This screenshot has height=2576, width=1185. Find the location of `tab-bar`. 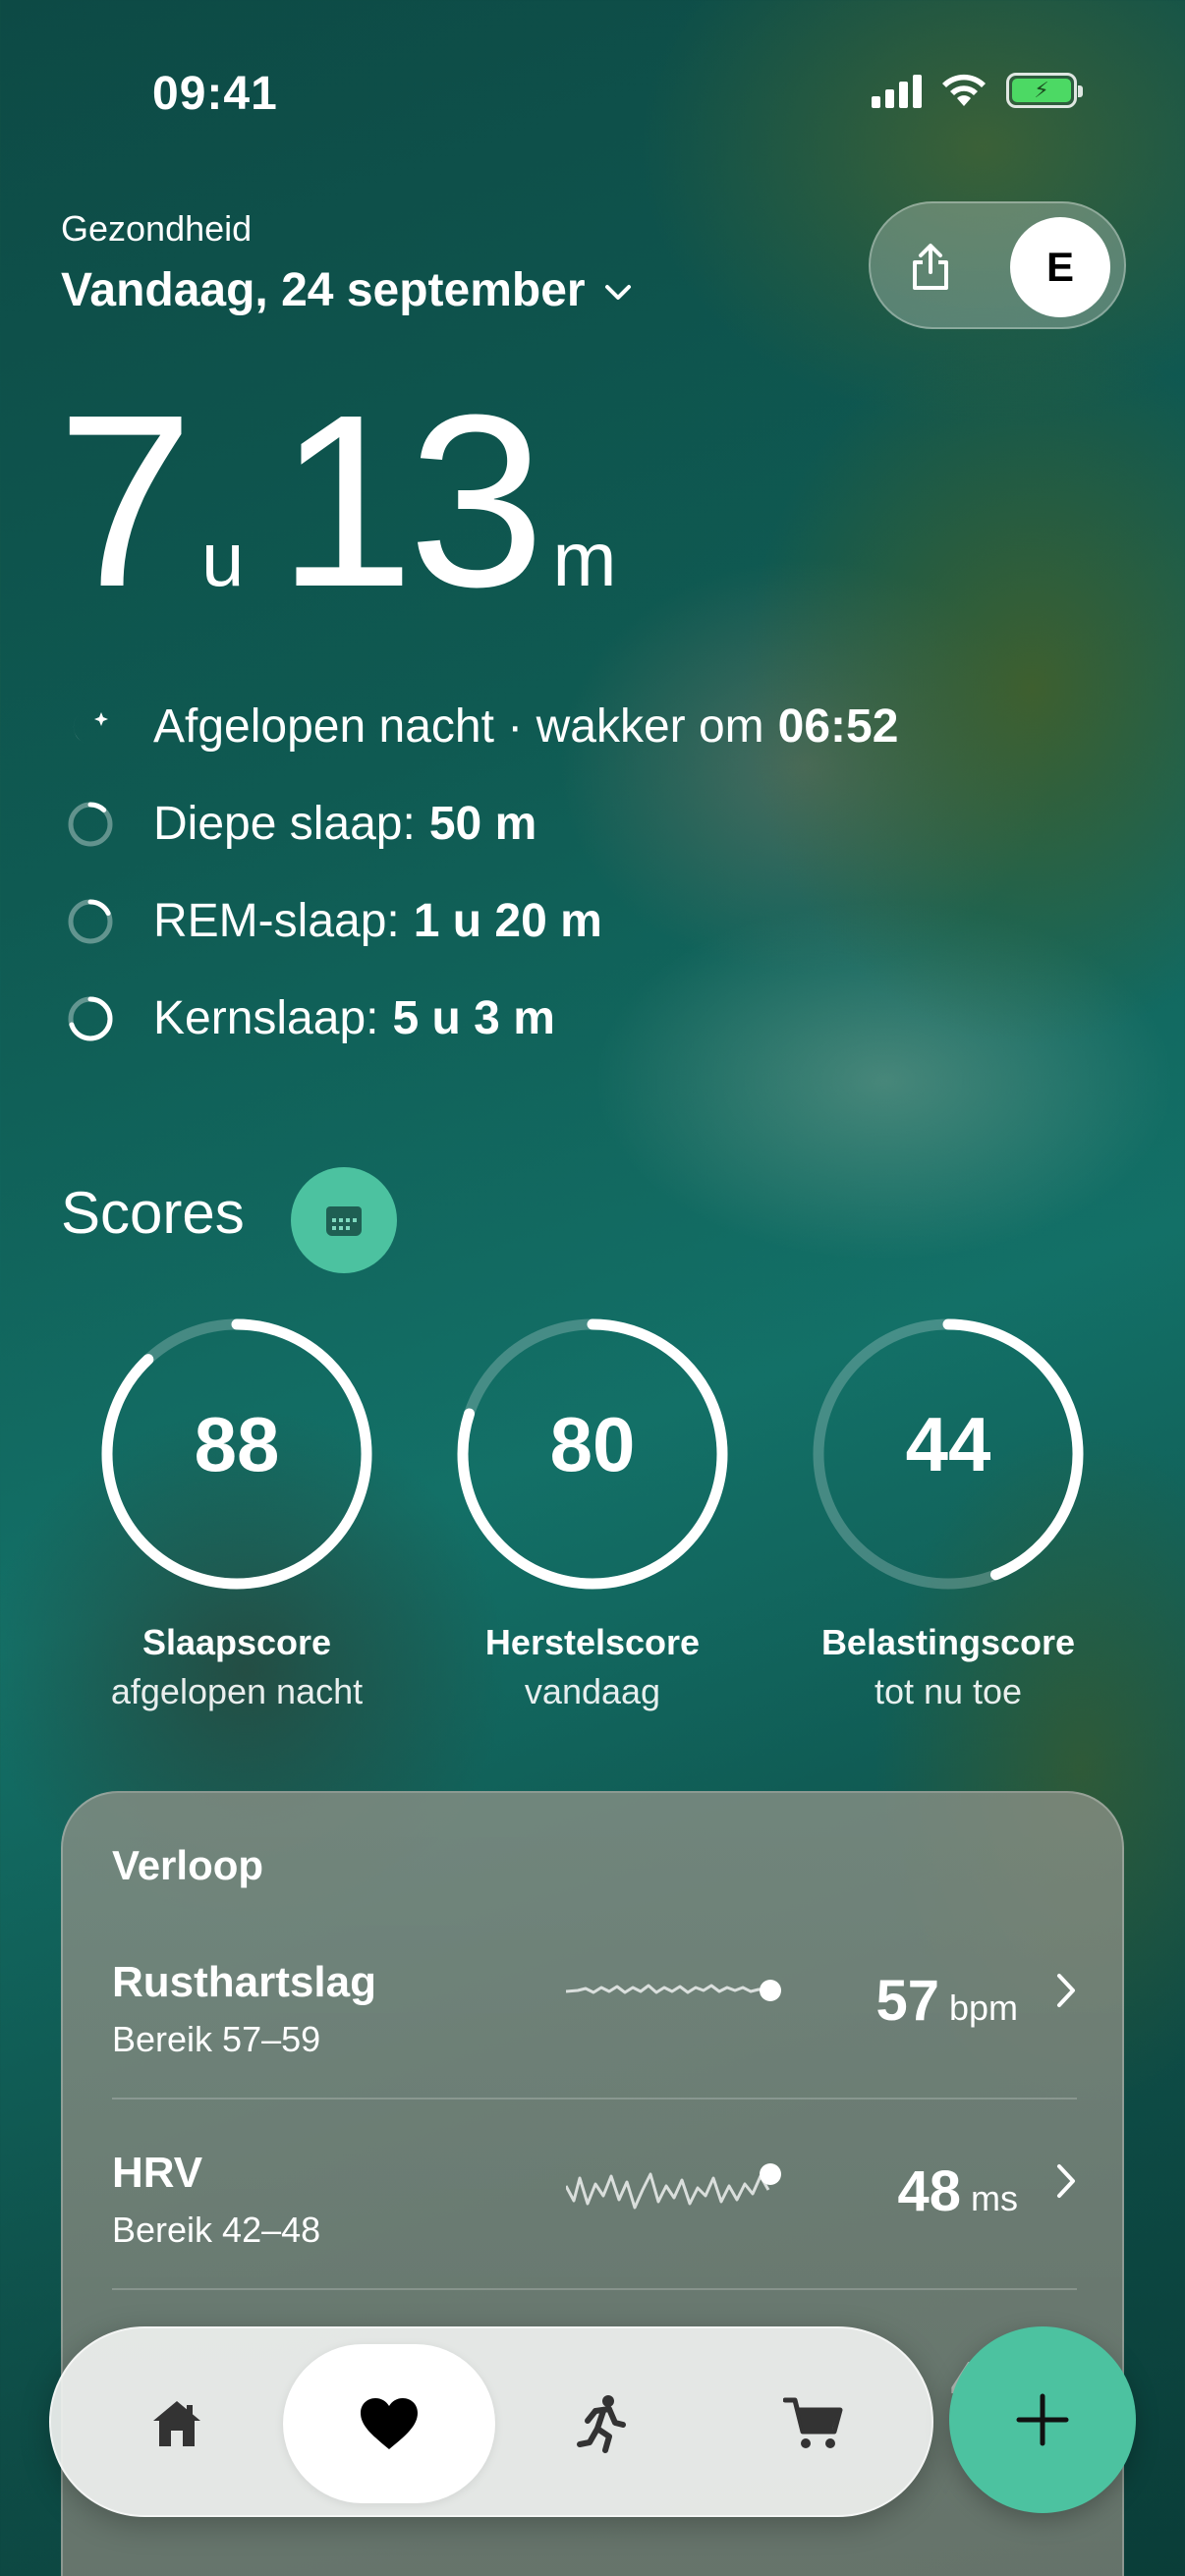

tab-bar is located at coordinates (491, 2421).